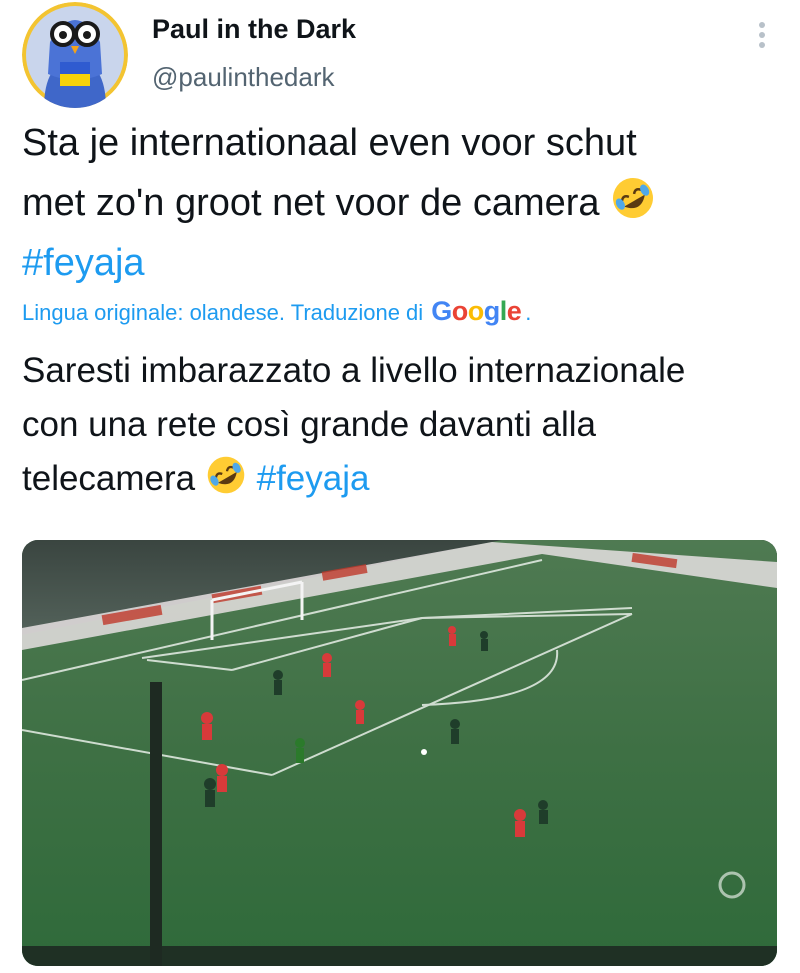  I want to click on translated-text-line: telecamera #feyaja, so click(402, 479).